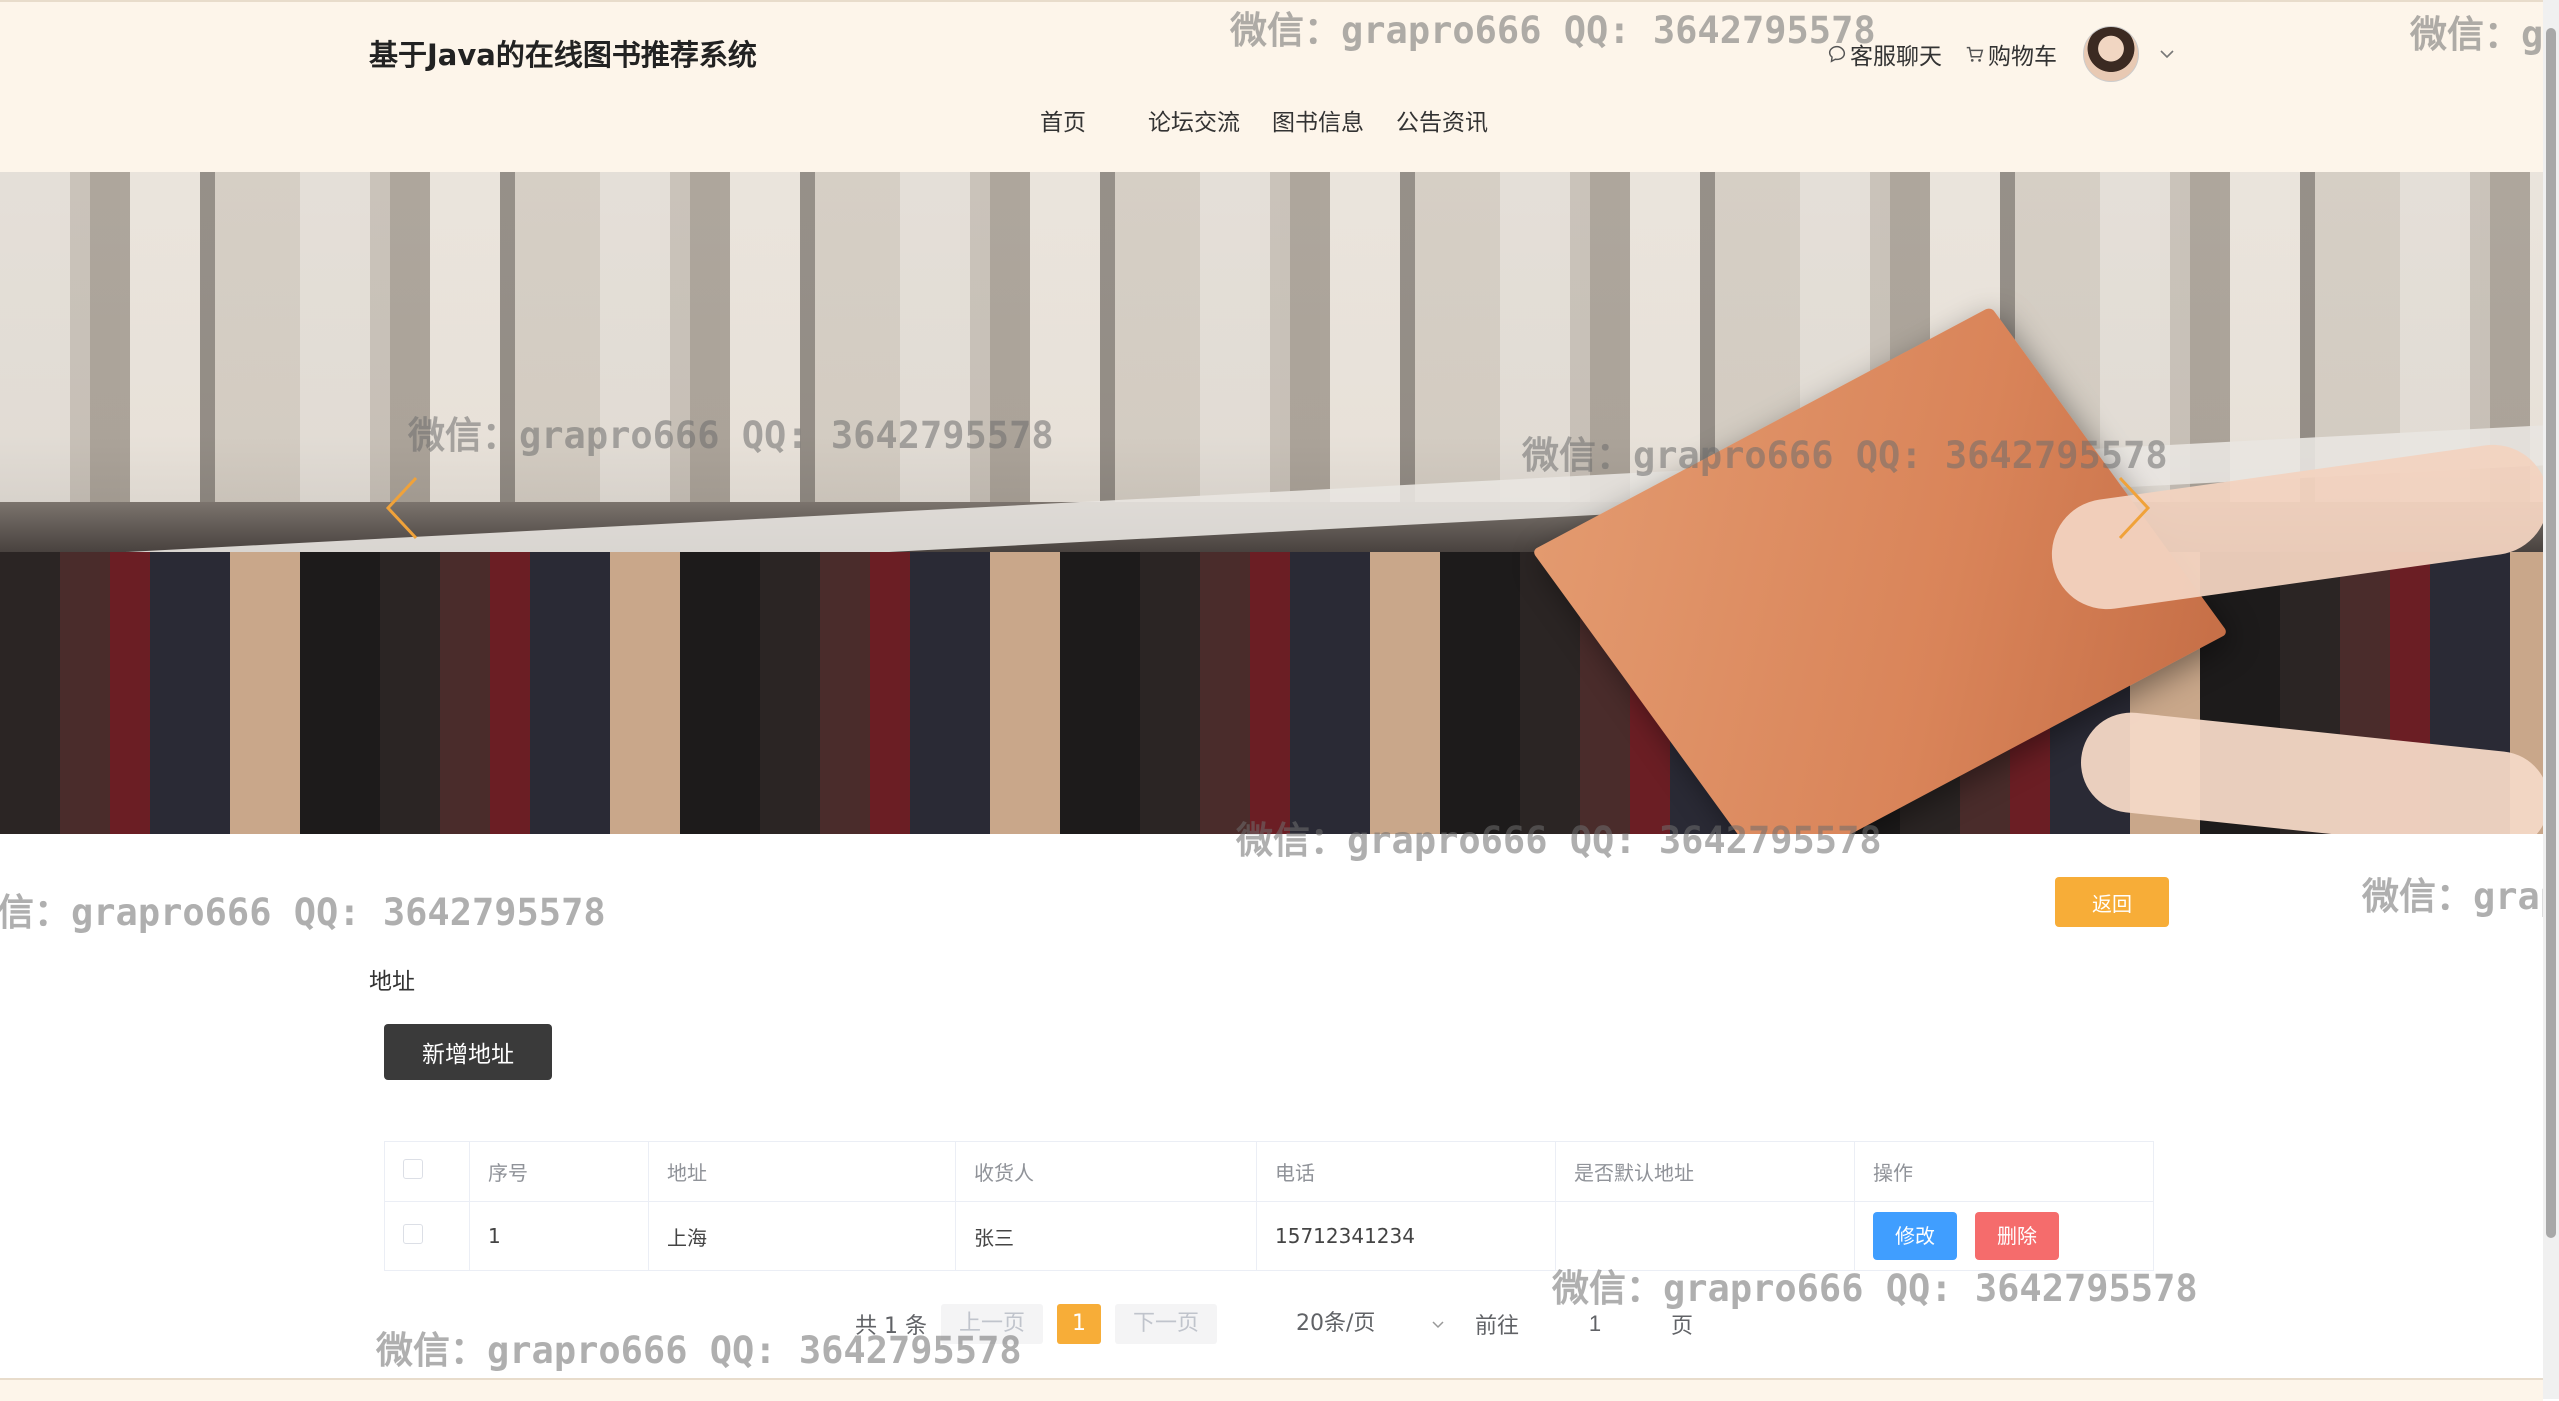 This screenshot has height=1401, width=2559. What do you see at coordinates (413, 1233) in the screenshot?
I see `row-checkbox` at bounding box center [413, 1233].